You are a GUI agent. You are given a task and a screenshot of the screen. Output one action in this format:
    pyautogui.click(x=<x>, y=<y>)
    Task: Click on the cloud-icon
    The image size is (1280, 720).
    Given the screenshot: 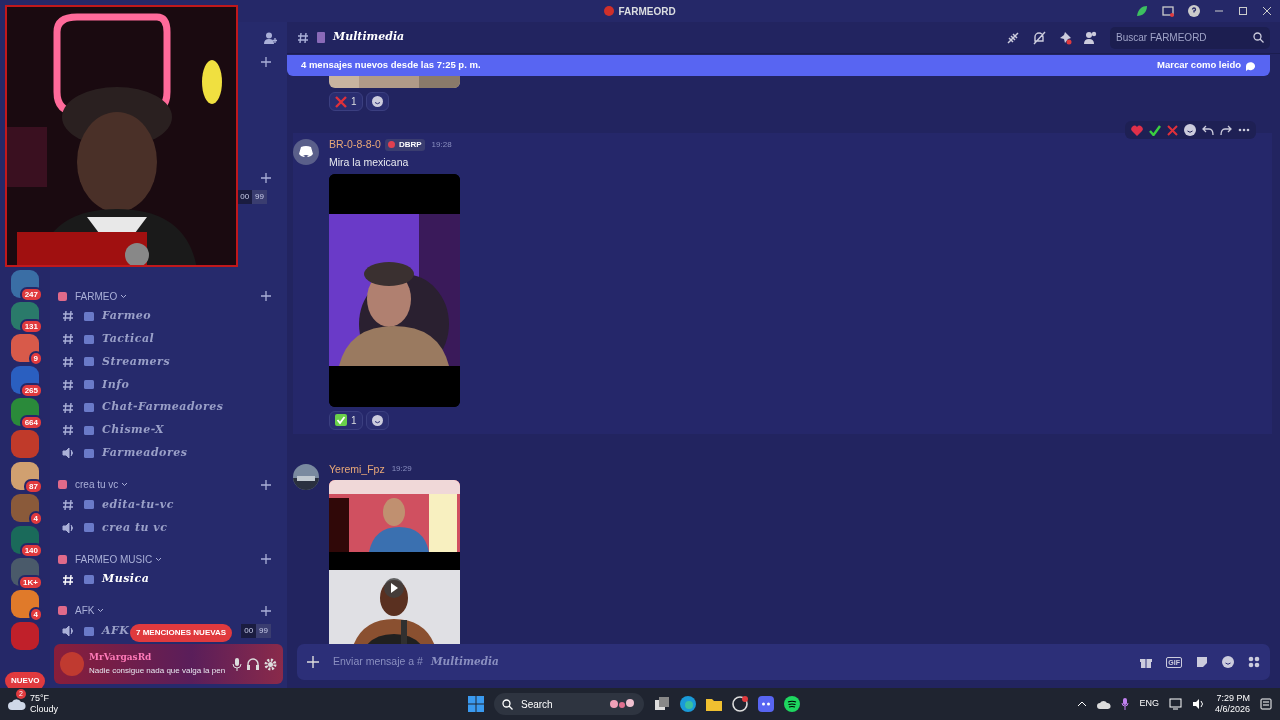 What is the action you would take?
    pyautogui.click(x=1104, y=704)
    